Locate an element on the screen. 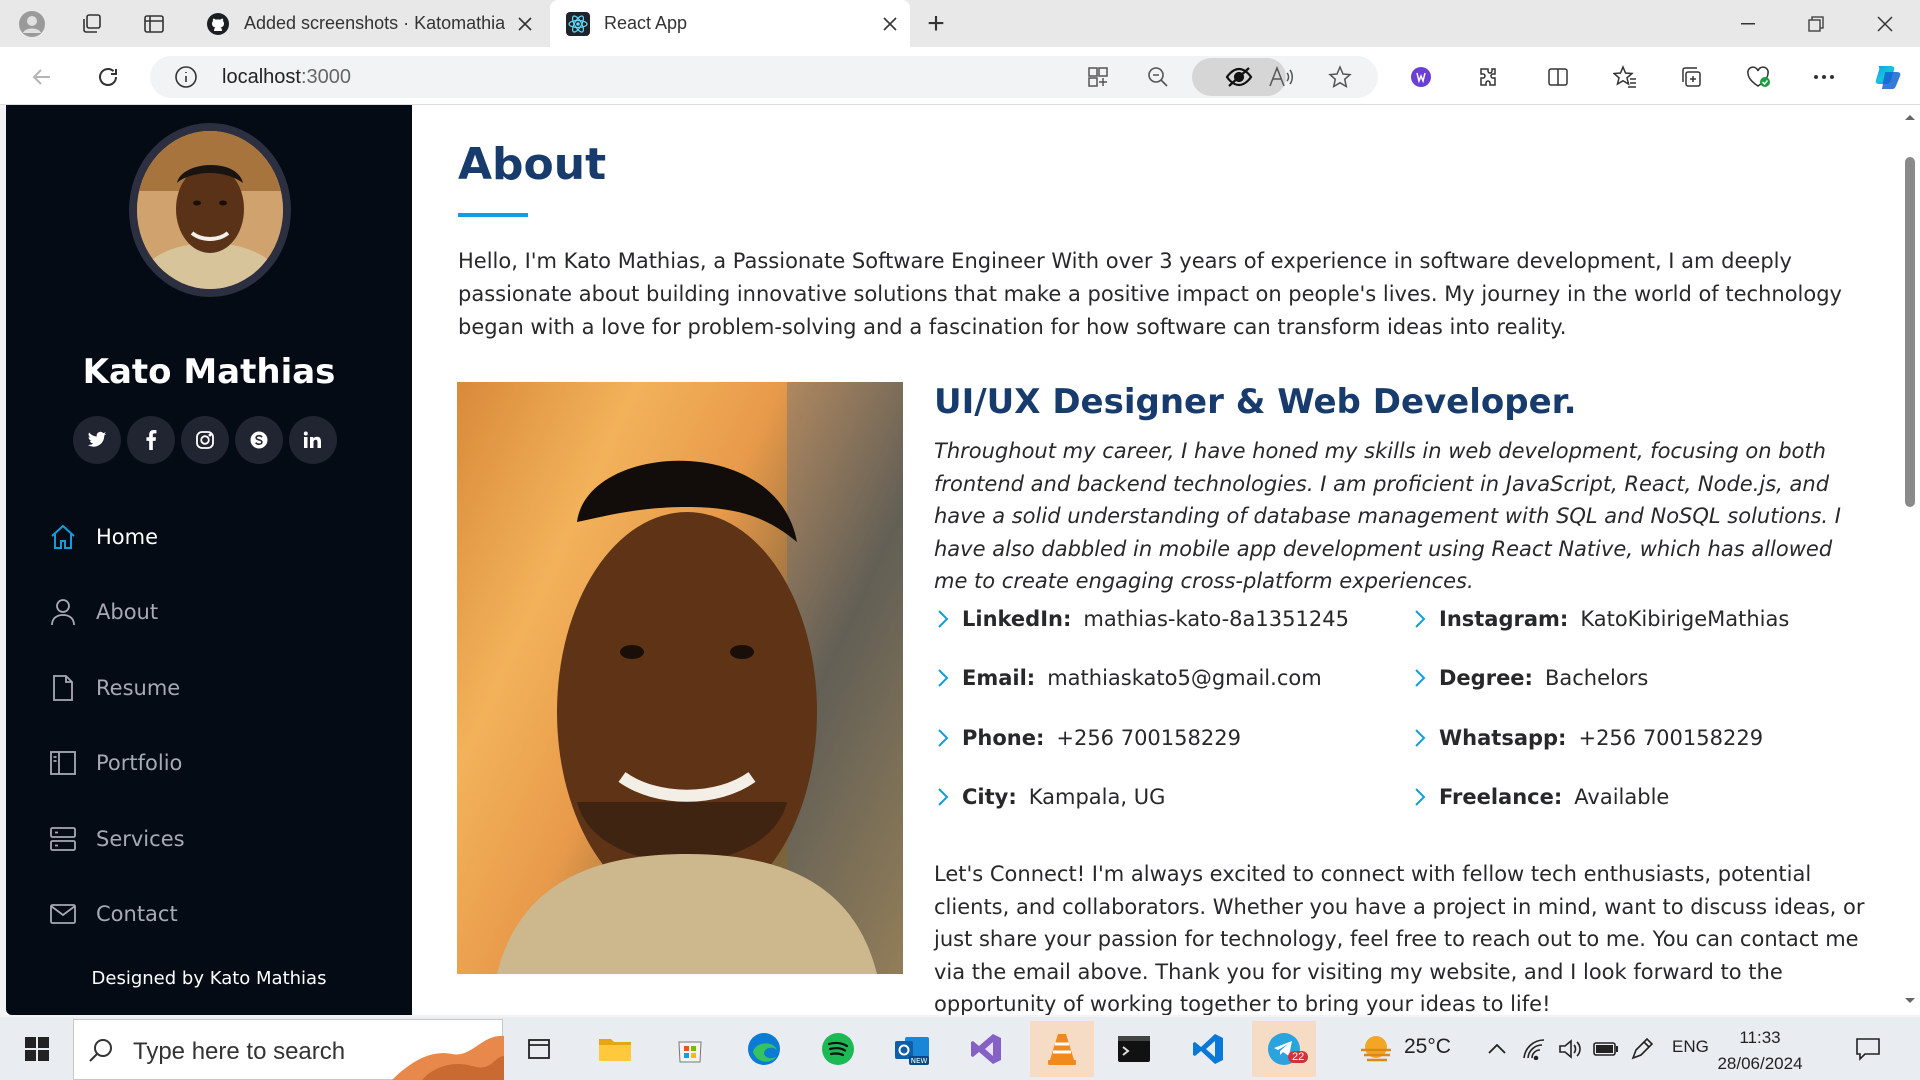 The height and width of the screenshot is (1080, 1920). pen-icon is located at coordinates (1642, 1049).